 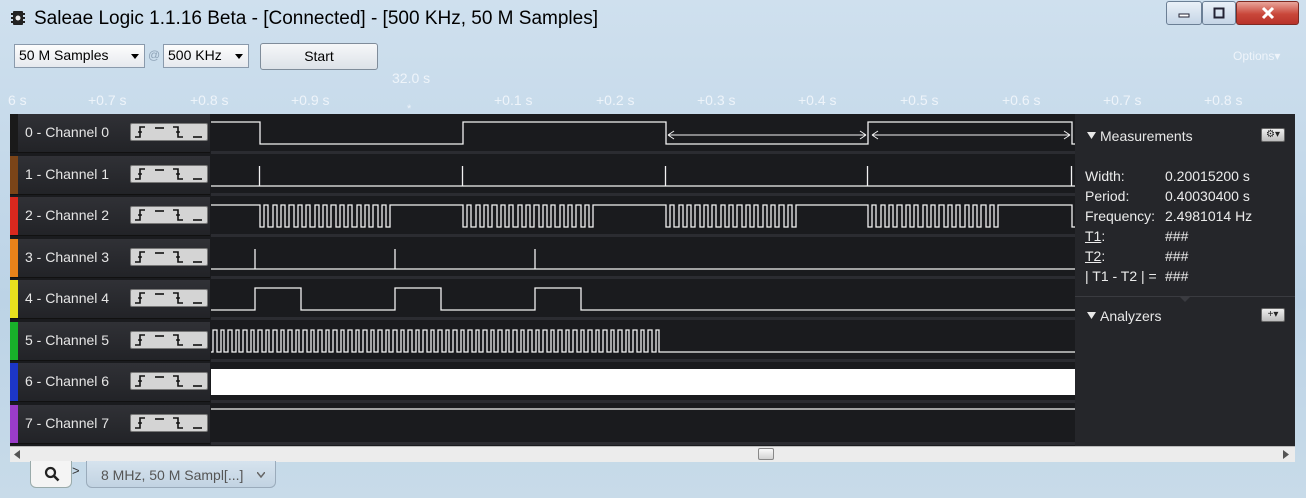 I want to click on maximize-icon, so click(x=1219, y=13).